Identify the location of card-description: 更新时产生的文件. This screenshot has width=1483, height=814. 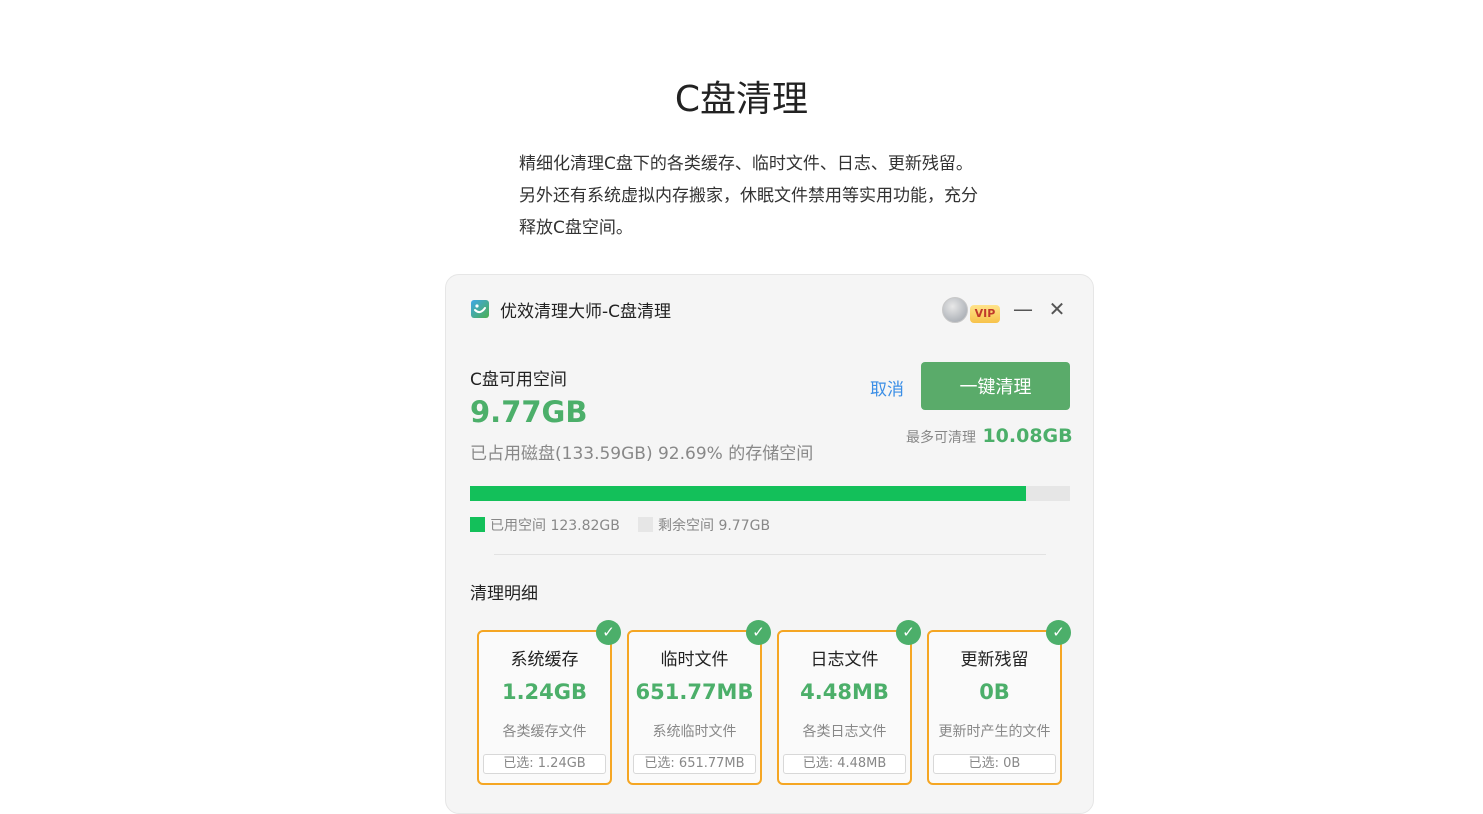
(994, 732).